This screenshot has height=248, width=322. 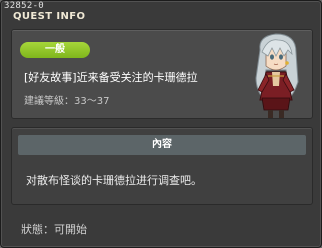 What do you see at coordinates (111, 77) in the screenshot?
I see `quest-name: [好友故事]近来备受关注的卡珊德拉` at bounding box center [111, 77].